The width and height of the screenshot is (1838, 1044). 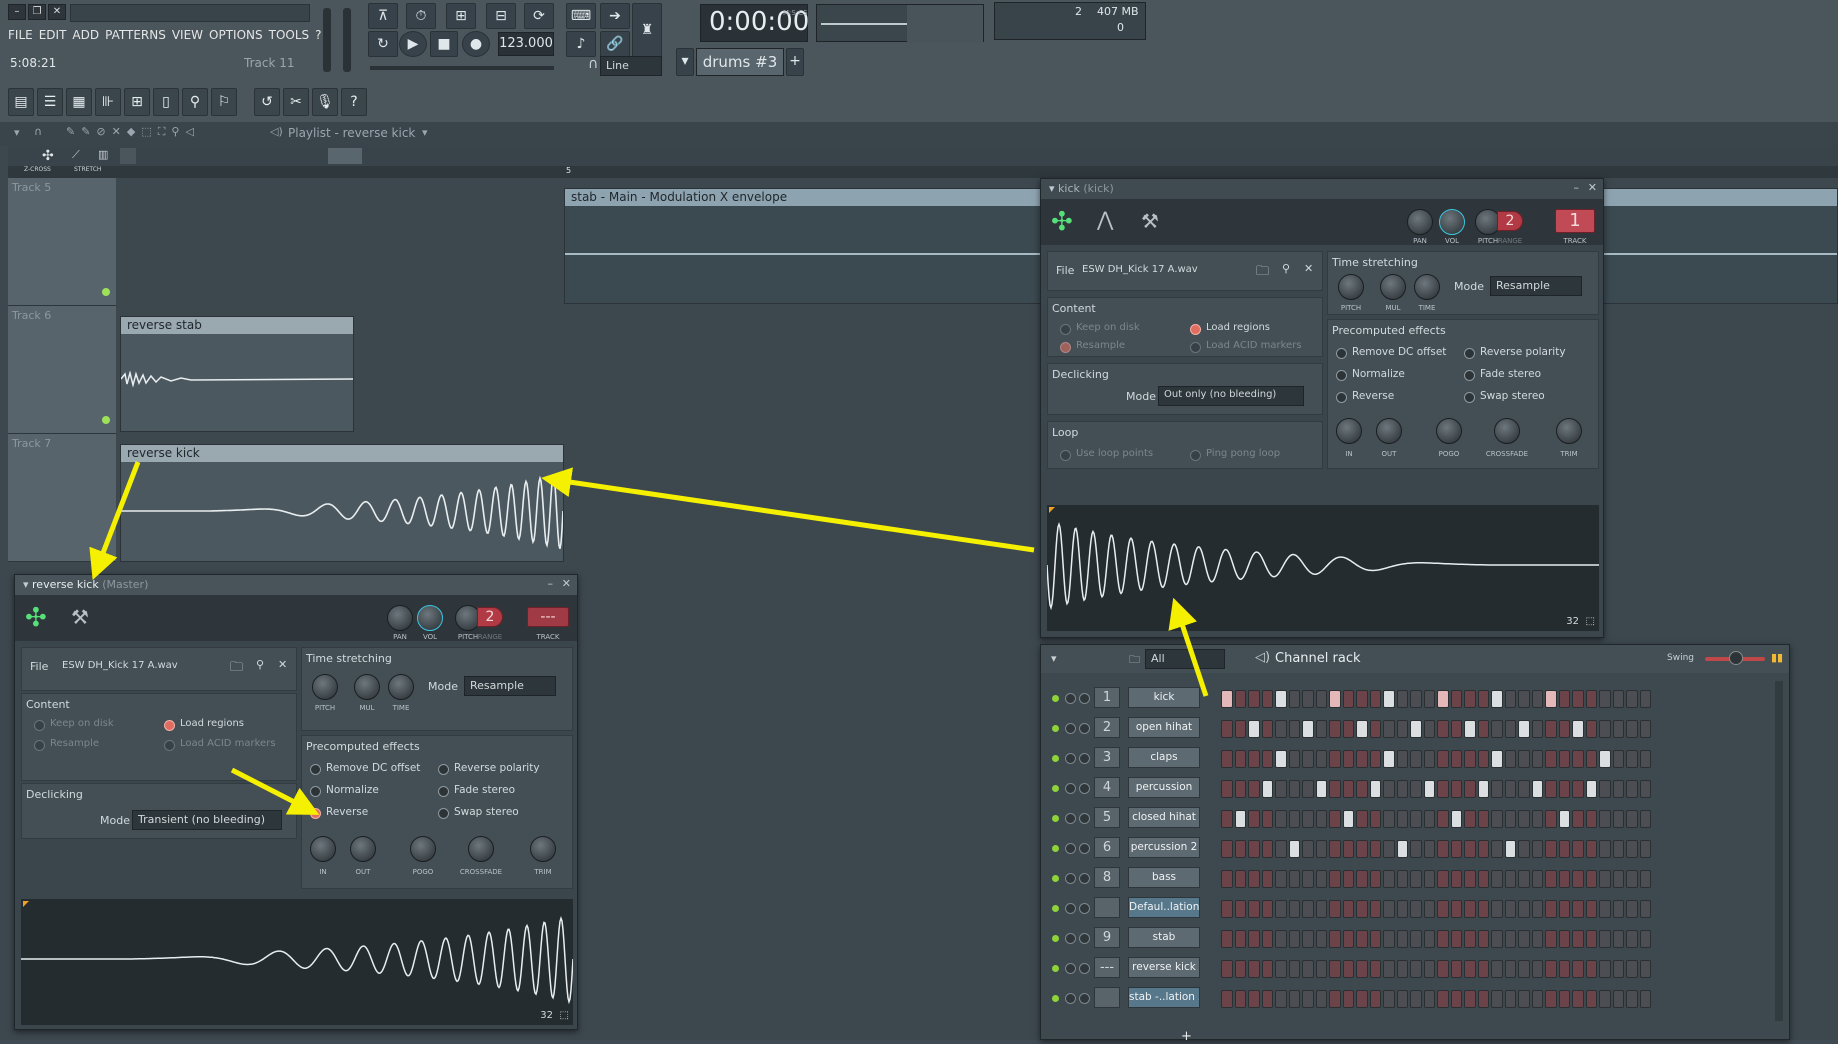 I want to click on arrow-wave-to-clip, so click(x=788, y=510).